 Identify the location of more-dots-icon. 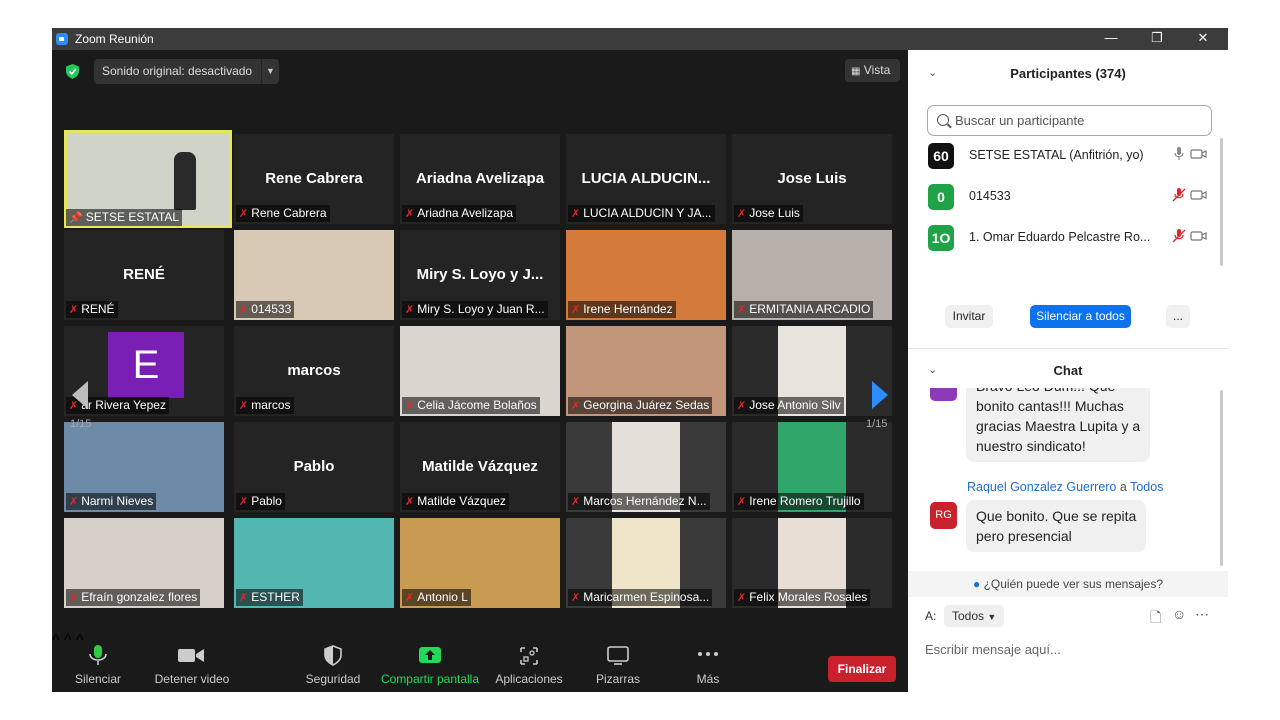
(708, 654).